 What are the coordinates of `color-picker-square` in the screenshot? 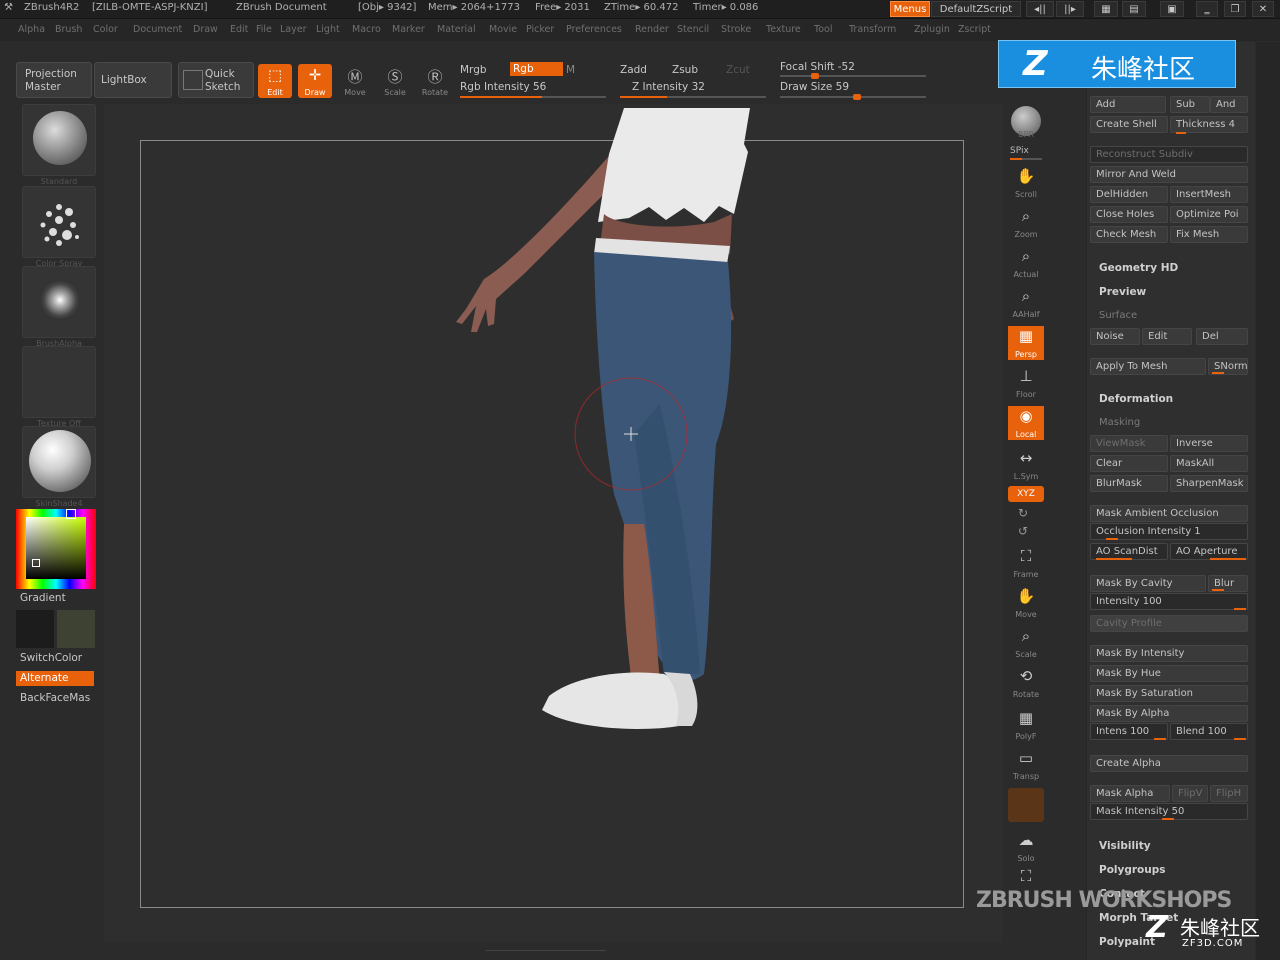 It's located at (56, 548).